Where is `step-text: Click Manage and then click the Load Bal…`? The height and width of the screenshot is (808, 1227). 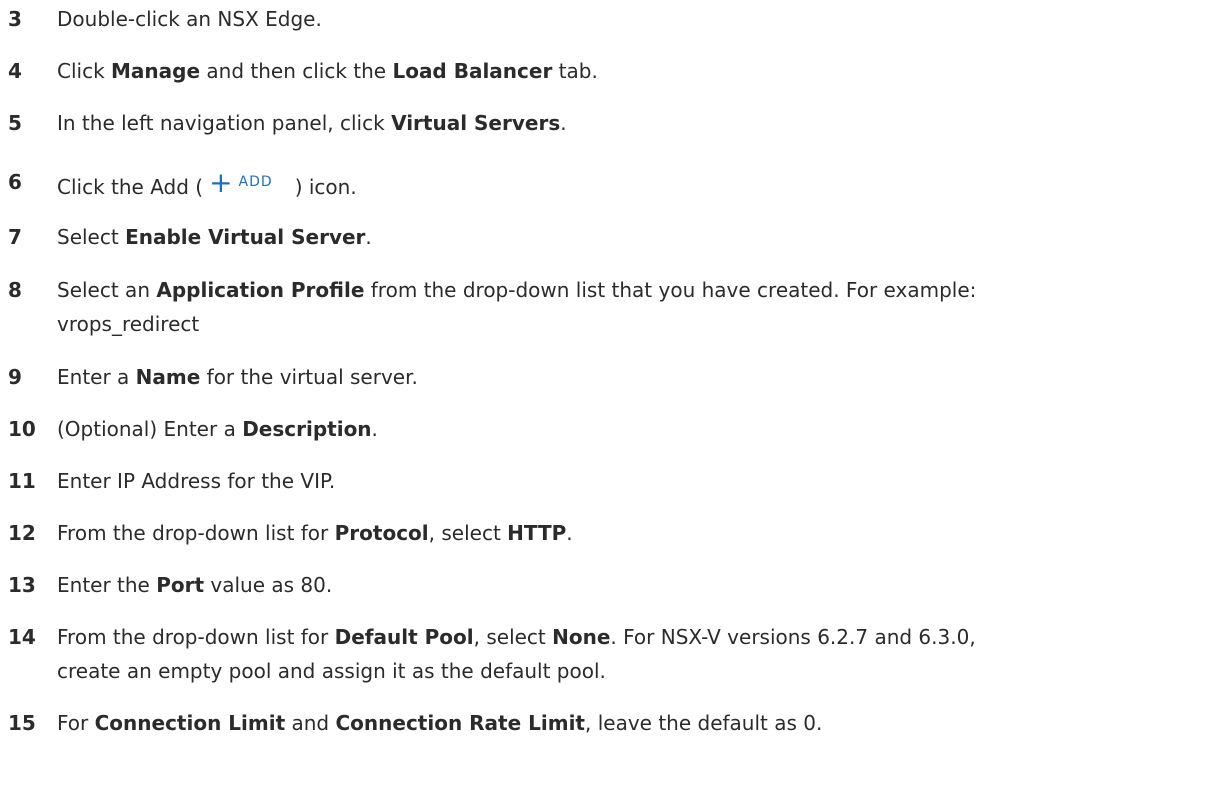 step-text: Click Manage and then click the Load Bal… is located at coordinates (327, 71).